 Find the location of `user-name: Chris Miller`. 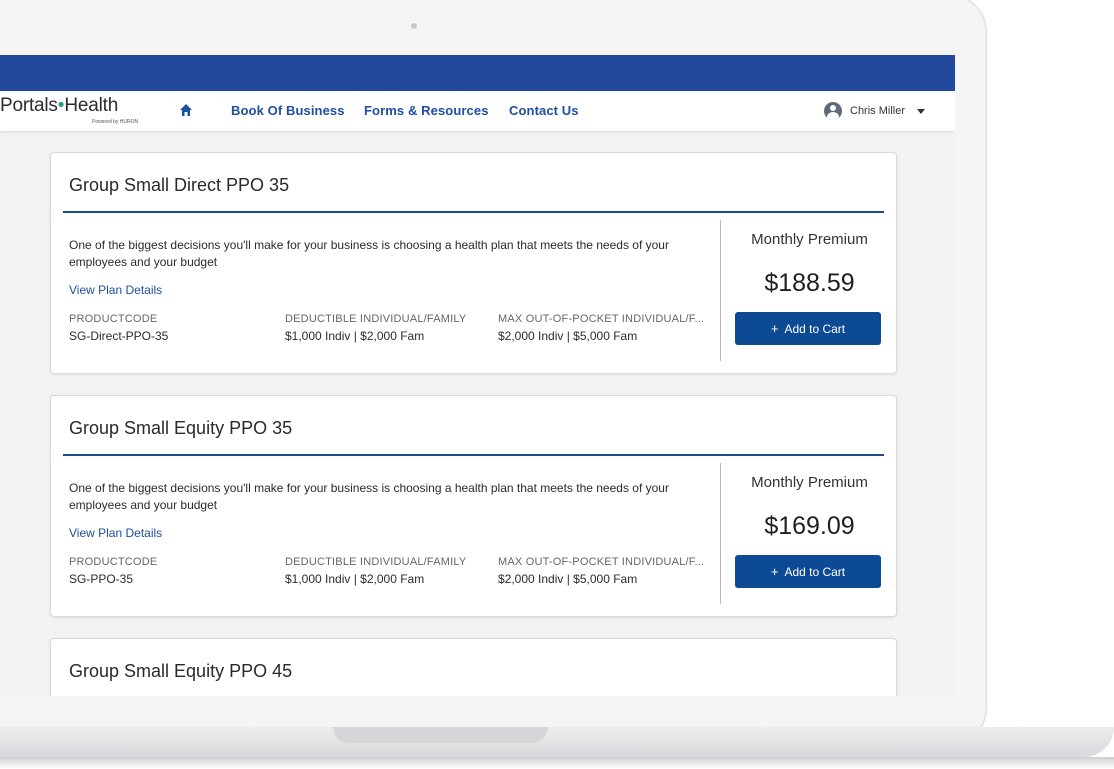

user-name: Chris Miller is located at coordinates (877, 111).